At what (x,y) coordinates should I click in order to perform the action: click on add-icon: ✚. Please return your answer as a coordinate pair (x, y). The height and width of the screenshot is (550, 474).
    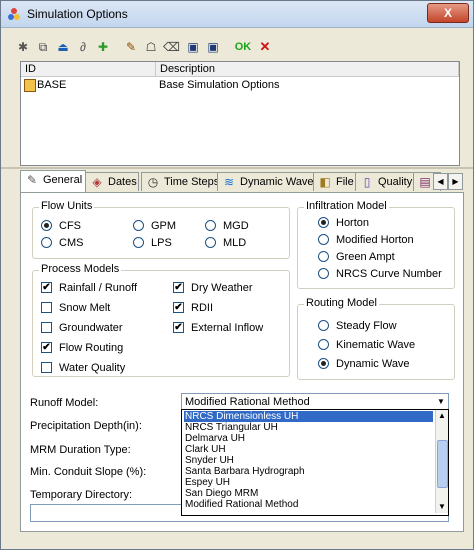
    Looking at the image, I should click on (103, 47).